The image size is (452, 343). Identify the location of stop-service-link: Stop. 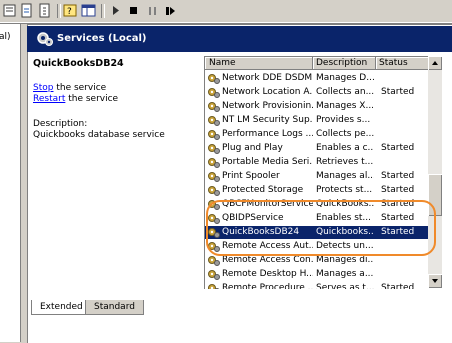
(43, 88).